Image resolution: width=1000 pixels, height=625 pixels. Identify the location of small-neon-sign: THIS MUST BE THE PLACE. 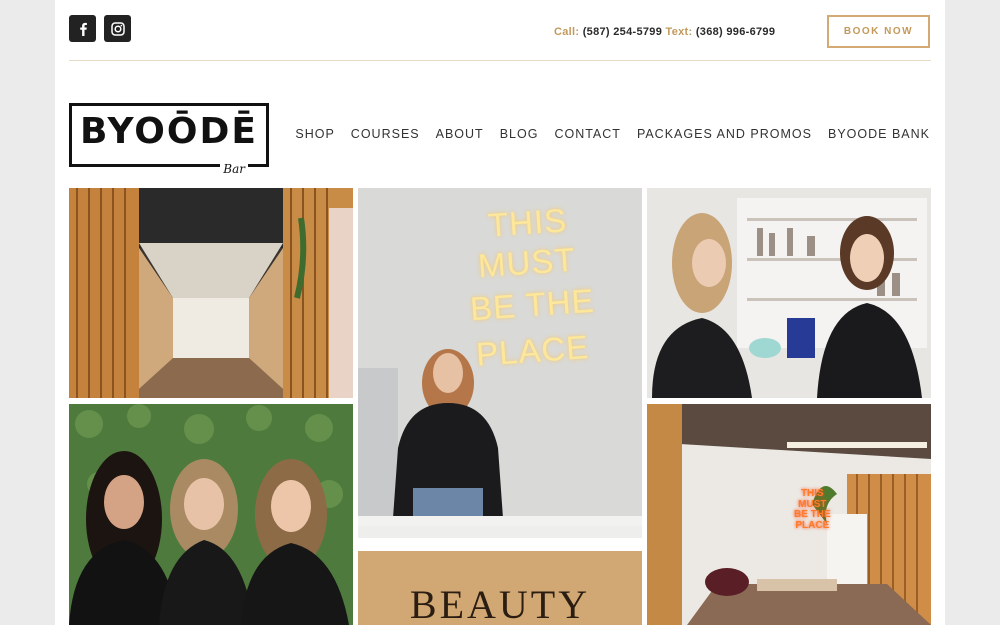
(812, 509).